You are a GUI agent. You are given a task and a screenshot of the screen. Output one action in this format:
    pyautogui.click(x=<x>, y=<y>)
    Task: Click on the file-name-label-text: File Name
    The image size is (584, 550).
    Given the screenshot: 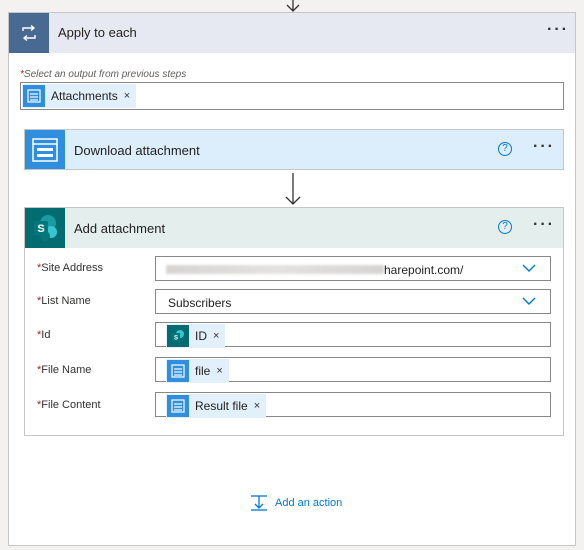 What is the action you would take?
    pyautogui.click(x=66, y=370)
    